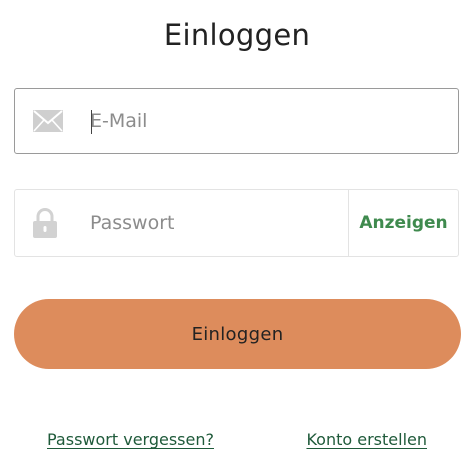 This screenshot has height=467, width=474. I want to click on text-caret, so click(91, 122).